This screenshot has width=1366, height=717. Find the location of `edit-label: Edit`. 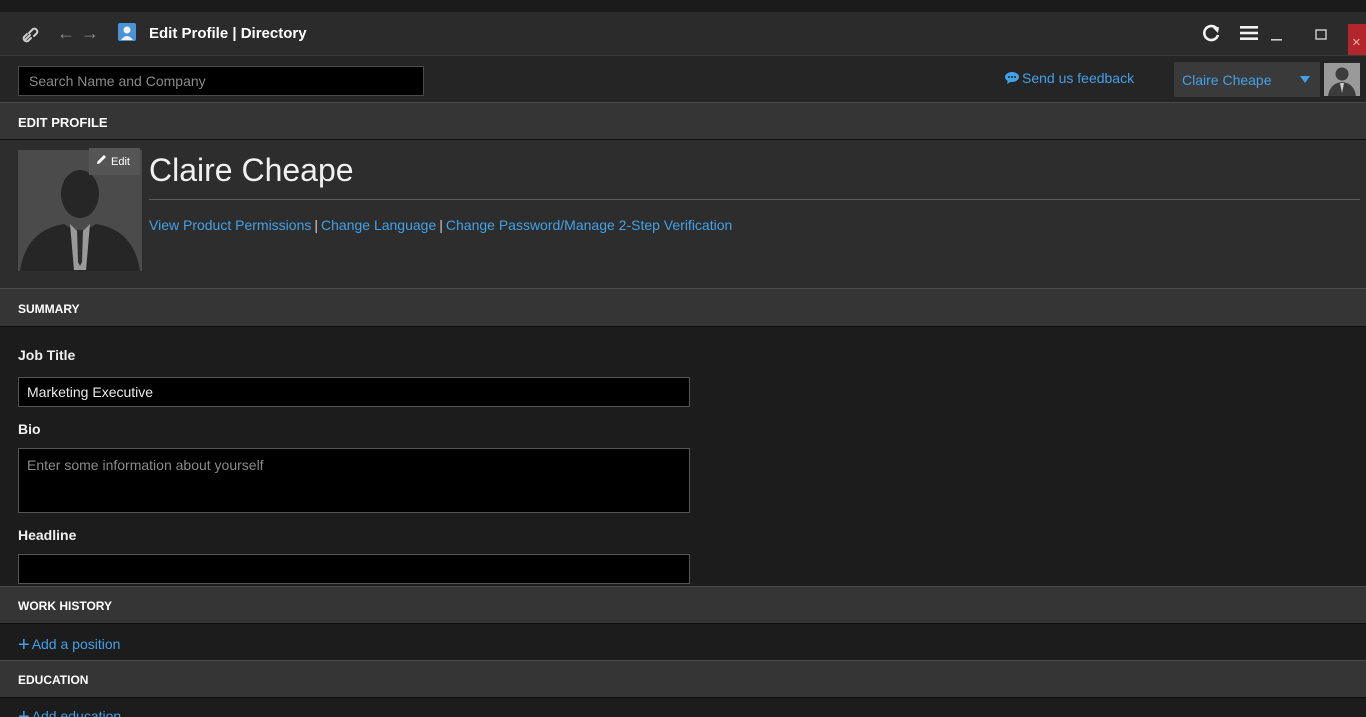

edit-label: Edit is located at coordinates (120, 162).